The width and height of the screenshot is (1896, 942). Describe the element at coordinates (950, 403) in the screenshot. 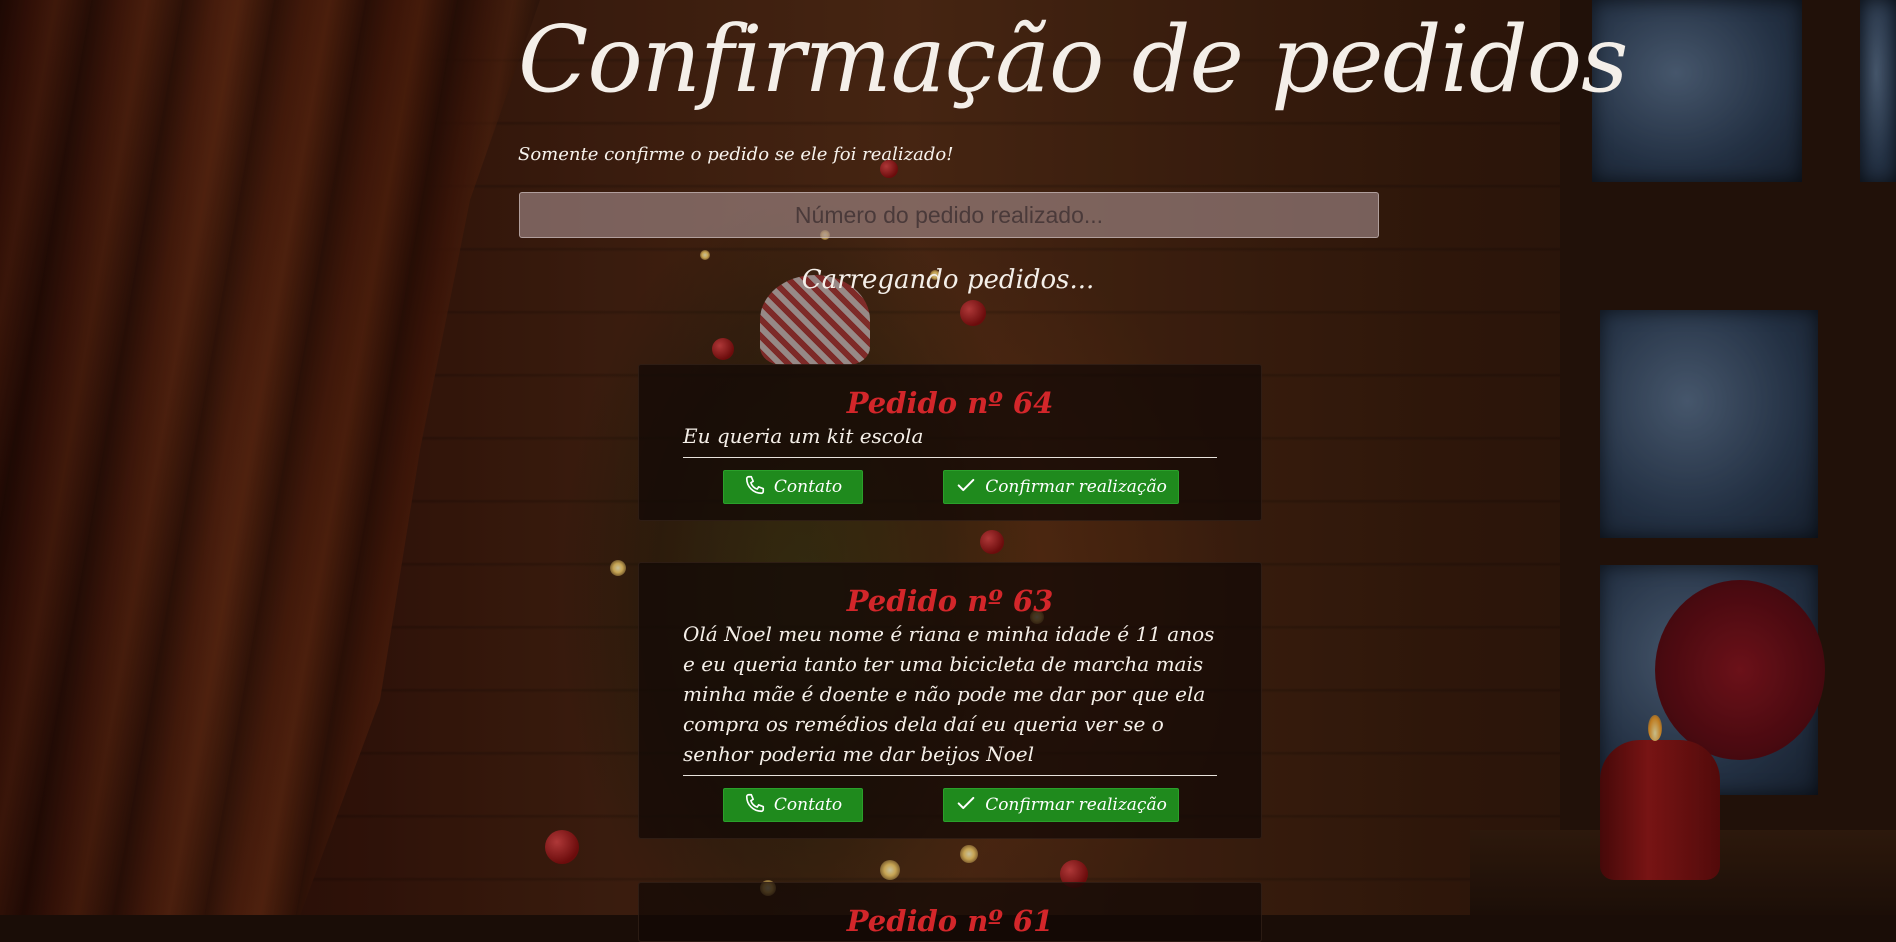

I see `order-title: Pedido nº 64` at that location.